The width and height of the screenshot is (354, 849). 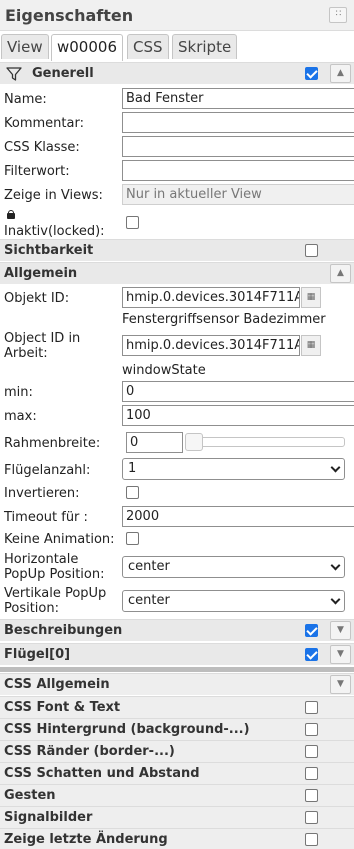 What do you see at coordinates (87, 47) in the screenshot?
I see `tab-widget: w00006` at bounding box center [87, 47].